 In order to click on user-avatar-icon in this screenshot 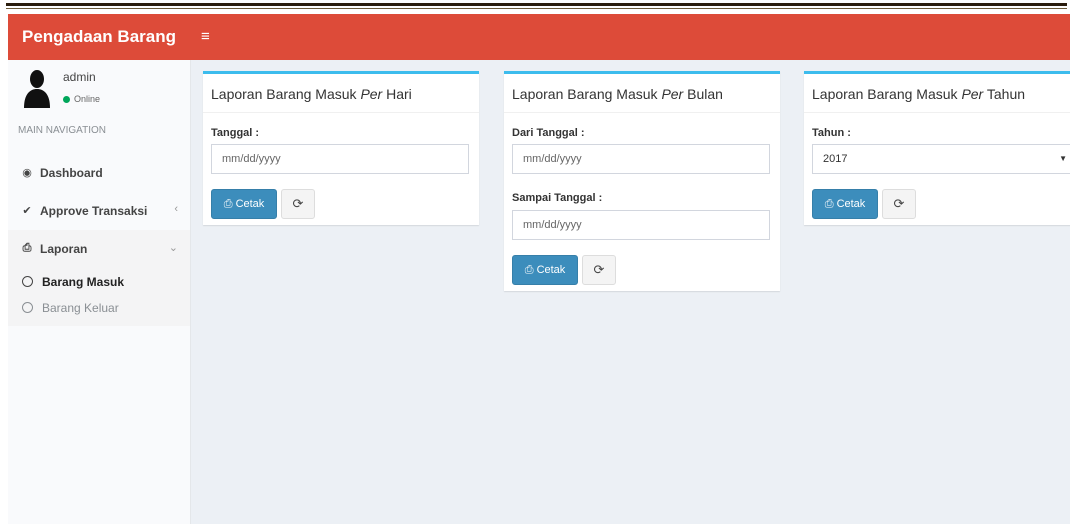, I will do `click(37, 89)`.